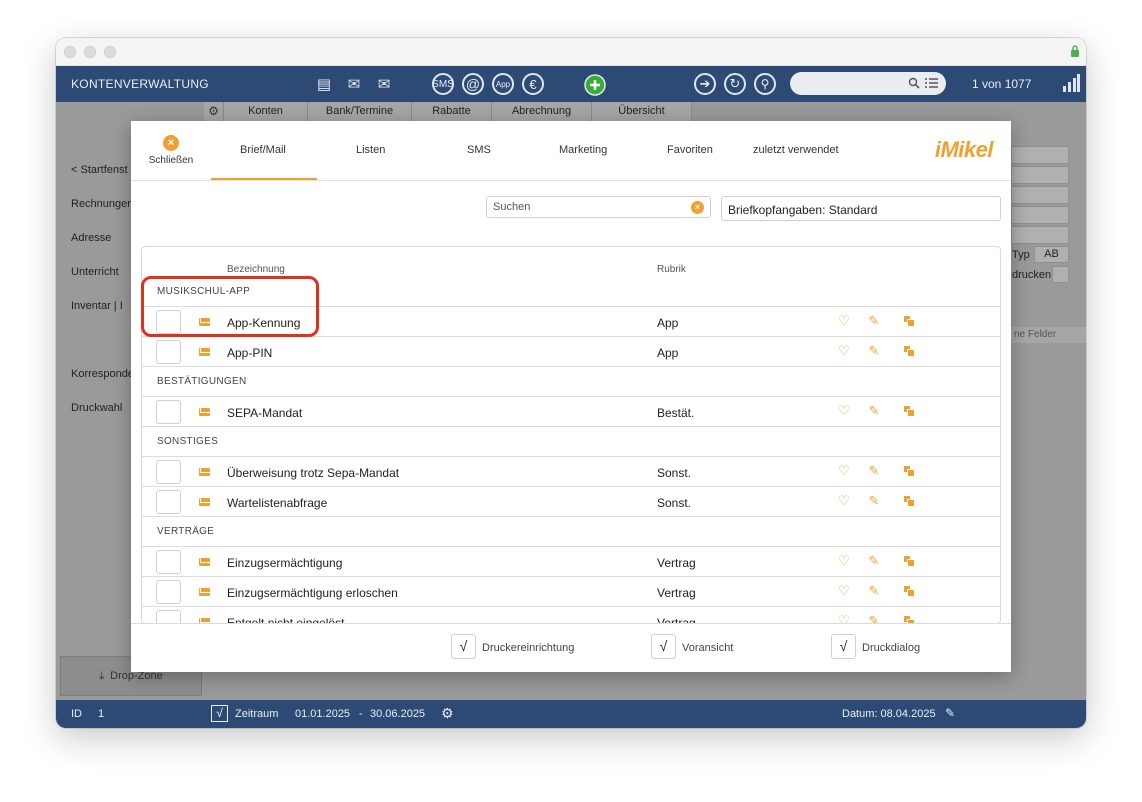  What do you see at coordinates (96, 408) in the screenshot?
I see `sidebar-item-druckwahl: Druckwahl` at bounding box center [96, 408].